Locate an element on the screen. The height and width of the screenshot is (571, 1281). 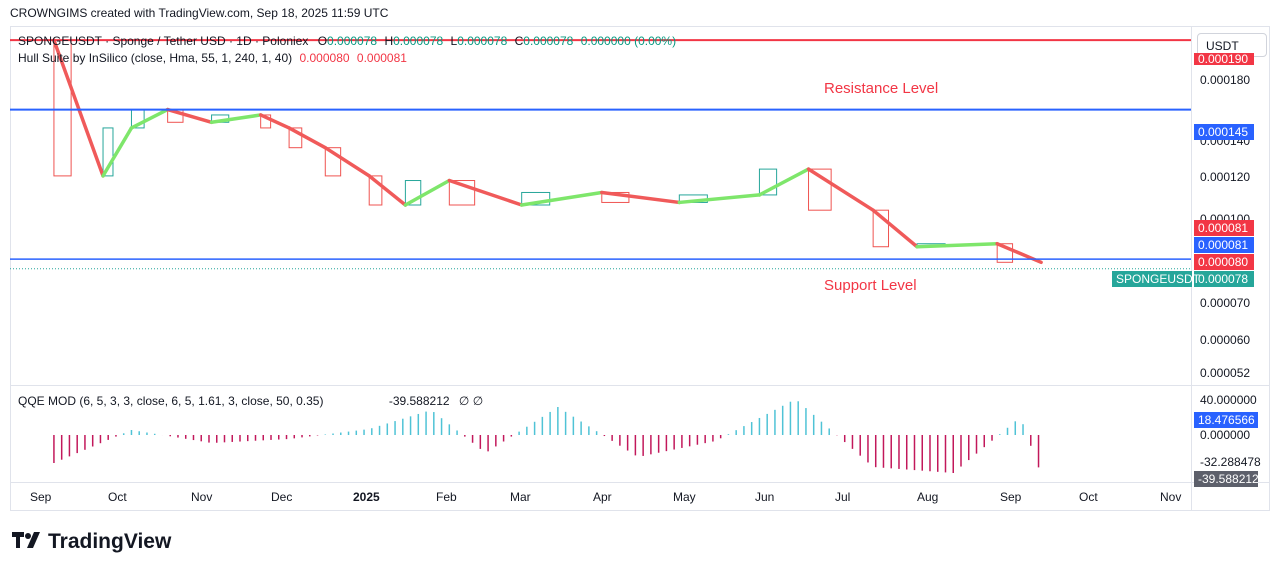
resistance-annotation: Resistance Level is located at coordinates (881, 88).